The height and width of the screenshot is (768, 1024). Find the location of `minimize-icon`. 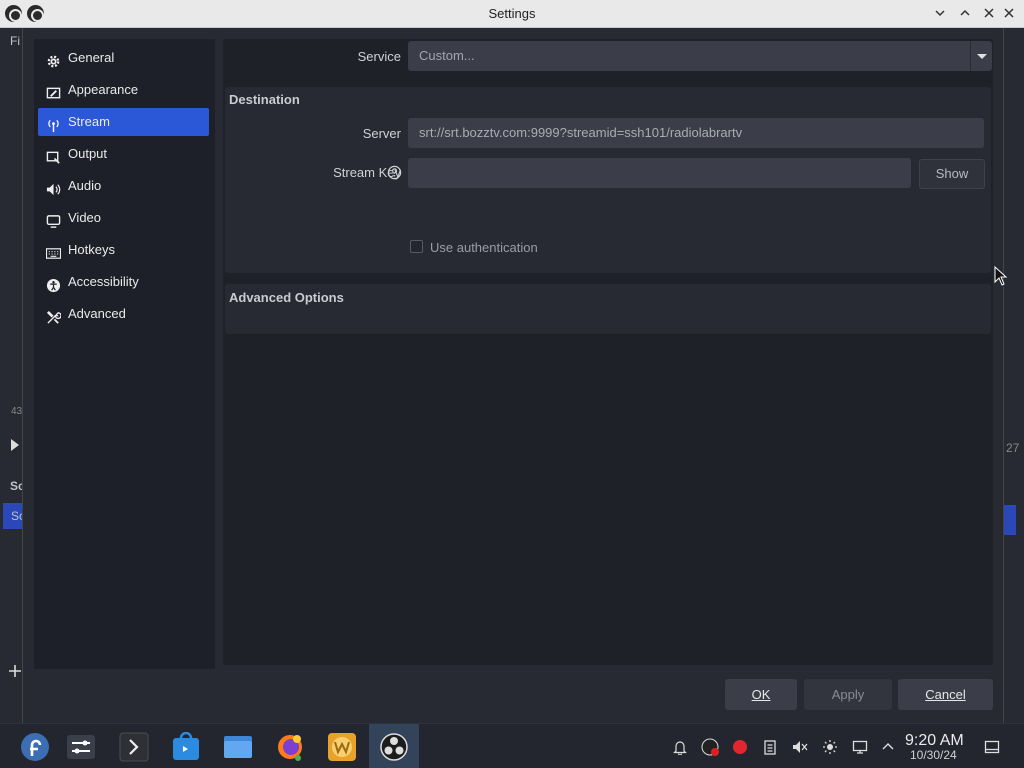

minimize-icon is located at coordinates (940, 14).